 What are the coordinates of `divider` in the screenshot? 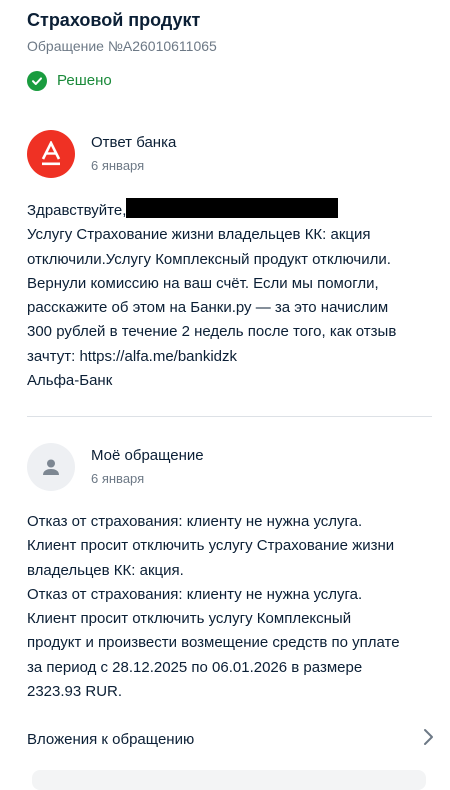 It's located at (229, 416).